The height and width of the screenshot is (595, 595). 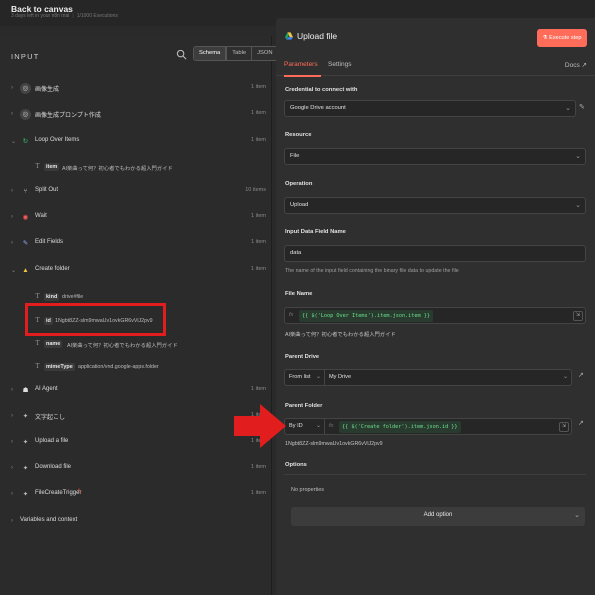 I want to click on node-row-edit-fields: › ✎ Edit Fields 1 item, so click(x=136, y=244).